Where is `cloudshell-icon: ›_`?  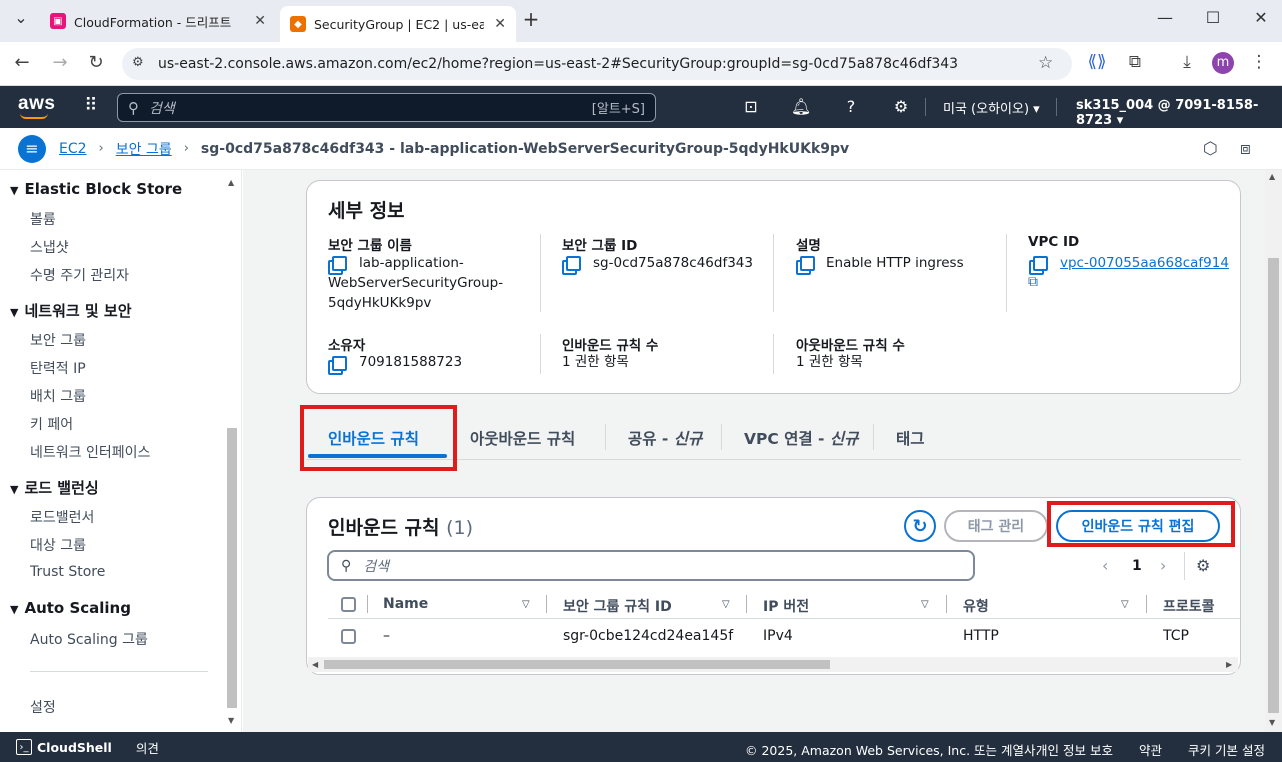 cloudshell-icon: ›_ is located at coordinates (24, 747).